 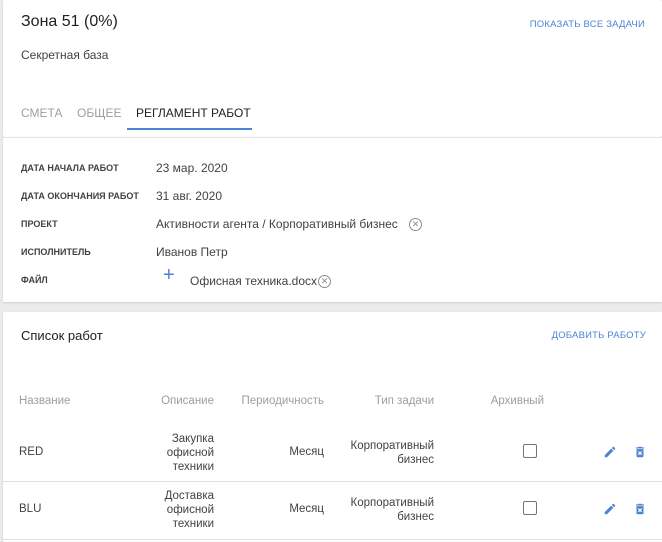 I want to click on remove-file-icon: ✕, so click(x=324, y=281).